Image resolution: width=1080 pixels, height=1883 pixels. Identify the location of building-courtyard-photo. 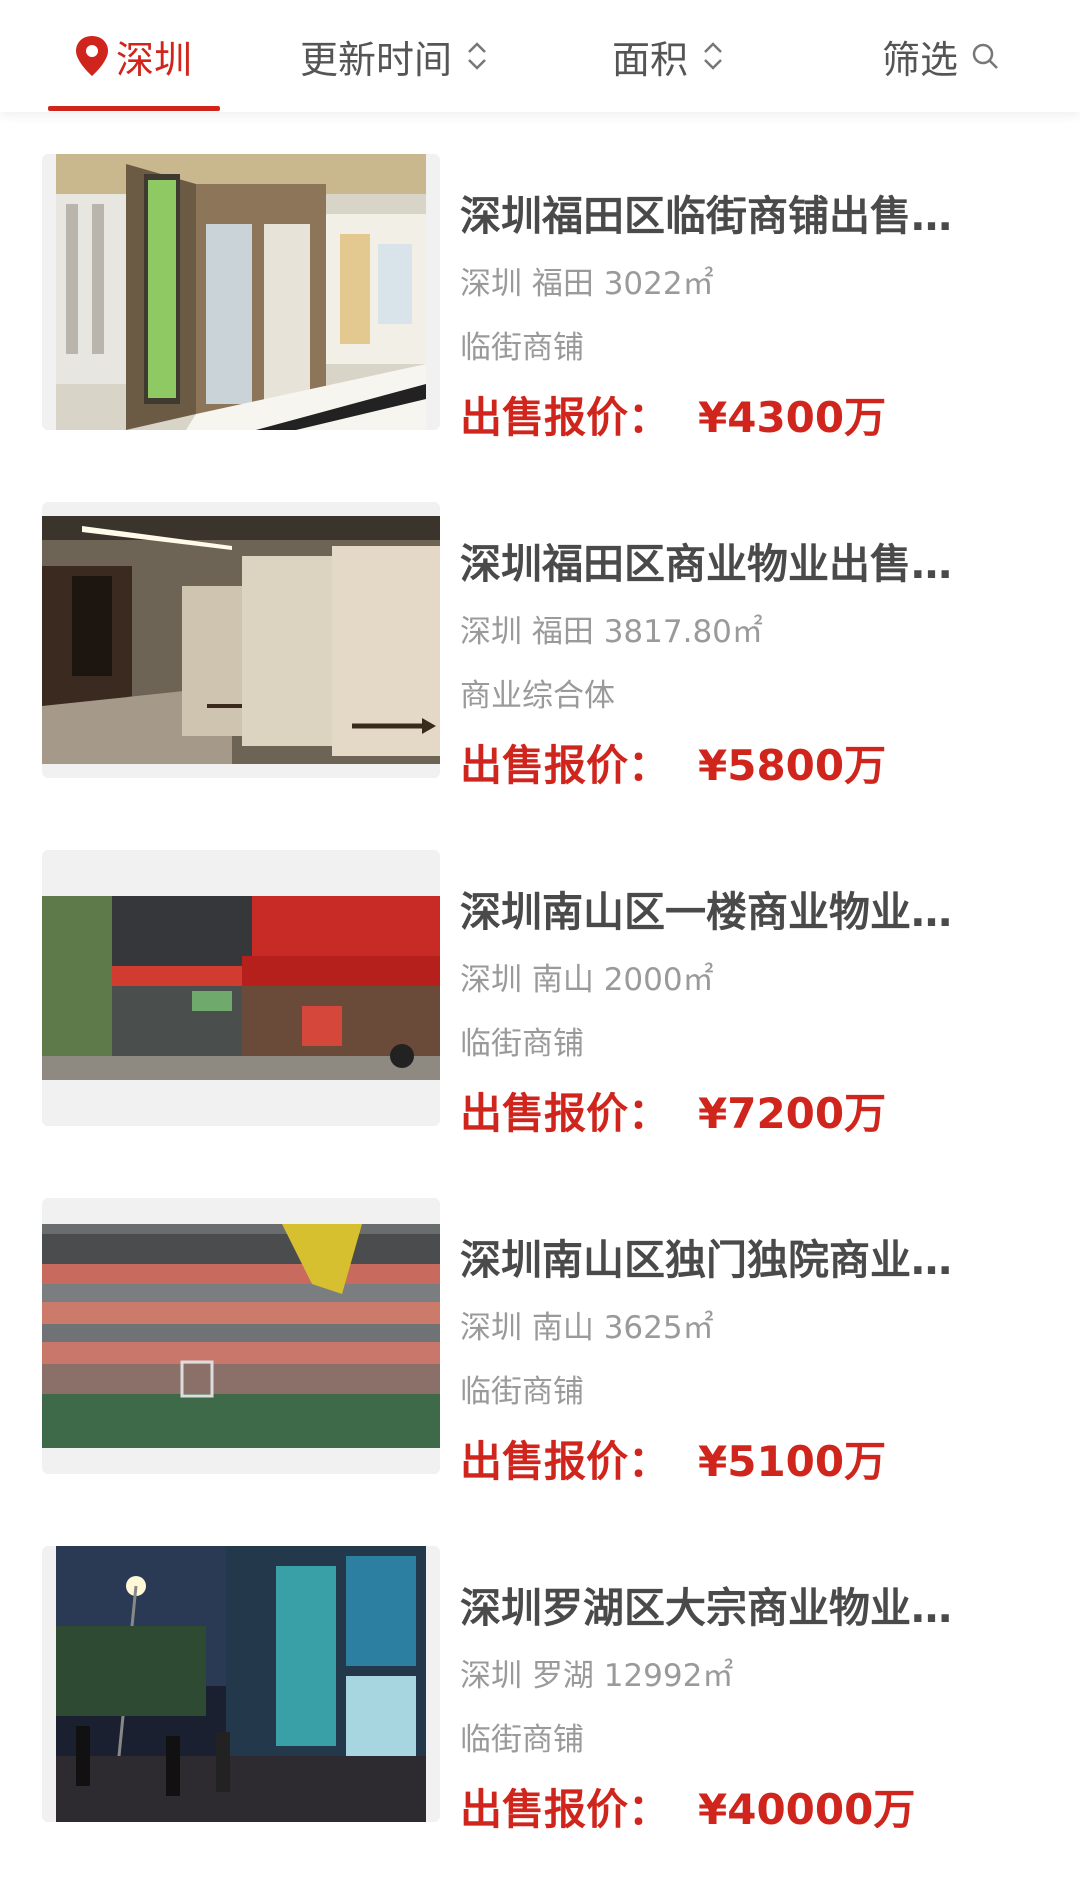
(241, 1336).